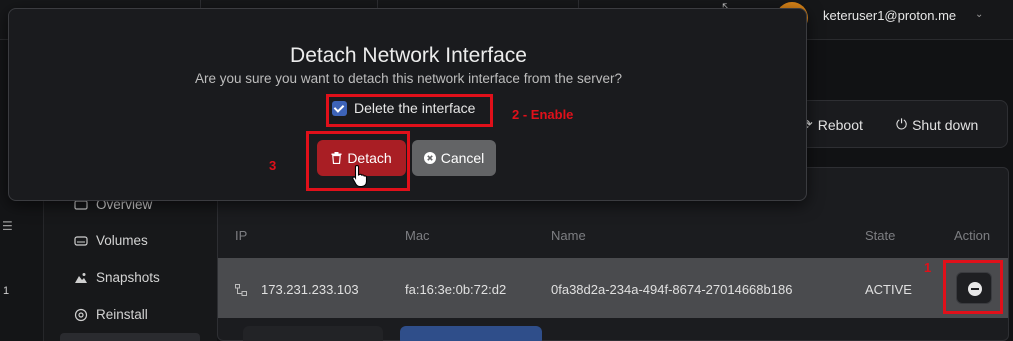  Describe the element at coordinates (894, 124) in the screenshot. I see `server-action-bar: ⟳ Reboot ⏻ Shut down` at that location.